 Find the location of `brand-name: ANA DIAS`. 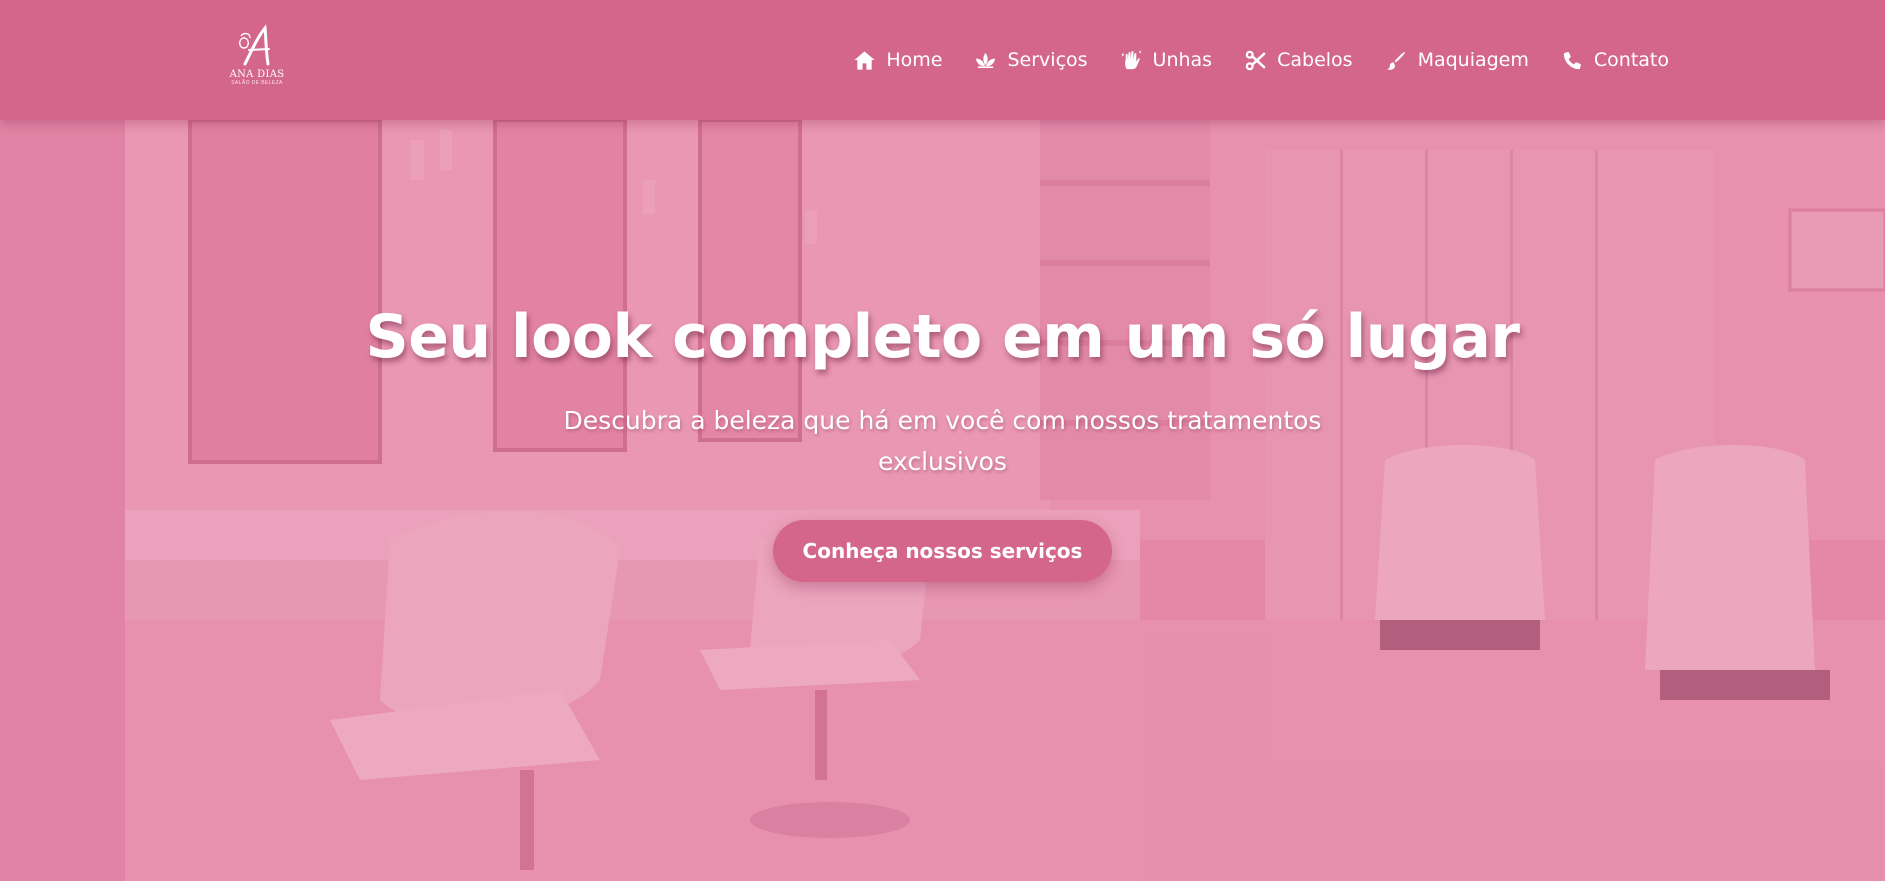

brand-name: ANA DIAS is located at coordinates (257, 74).